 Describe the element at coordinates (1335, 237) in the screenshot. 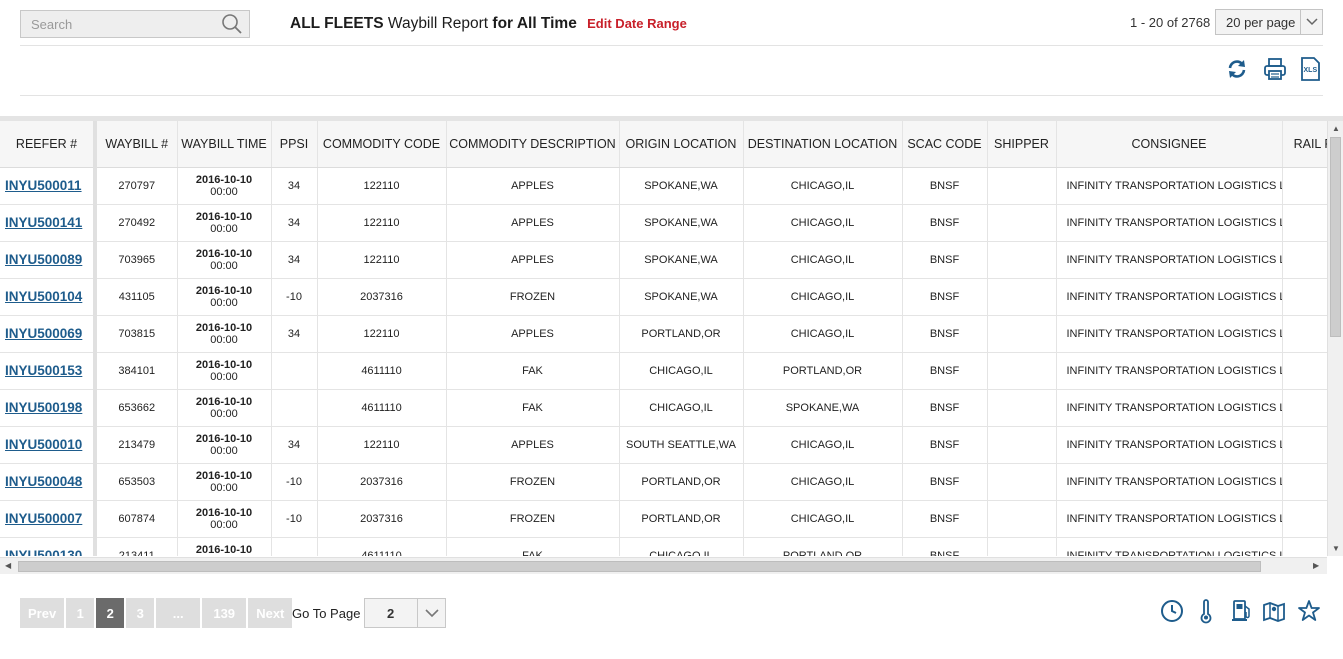

I see `vertical-scroll-thumb` at that location.